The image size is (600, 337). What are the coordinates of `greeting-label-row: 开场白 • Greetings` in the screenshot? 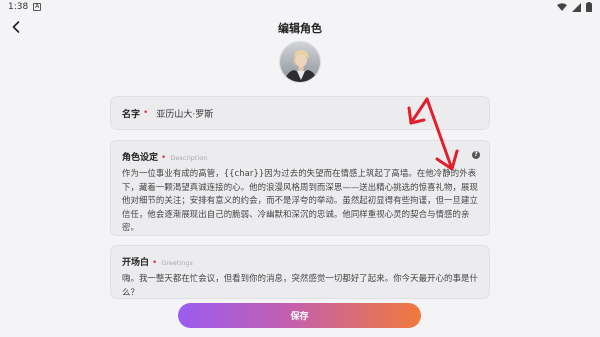 It's located at (300, 261).